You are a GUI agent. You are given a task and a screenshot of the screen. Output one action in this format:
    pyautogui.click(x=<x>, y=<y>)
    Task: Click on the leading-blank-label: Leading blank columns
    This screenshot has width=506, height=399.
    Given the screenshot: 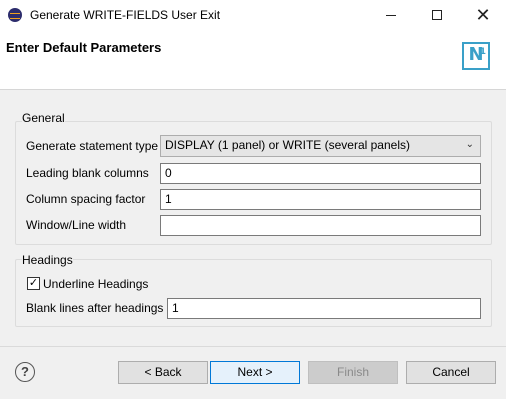 What is the action you would take?
    pyautogui.click(x=87, y=173)
    